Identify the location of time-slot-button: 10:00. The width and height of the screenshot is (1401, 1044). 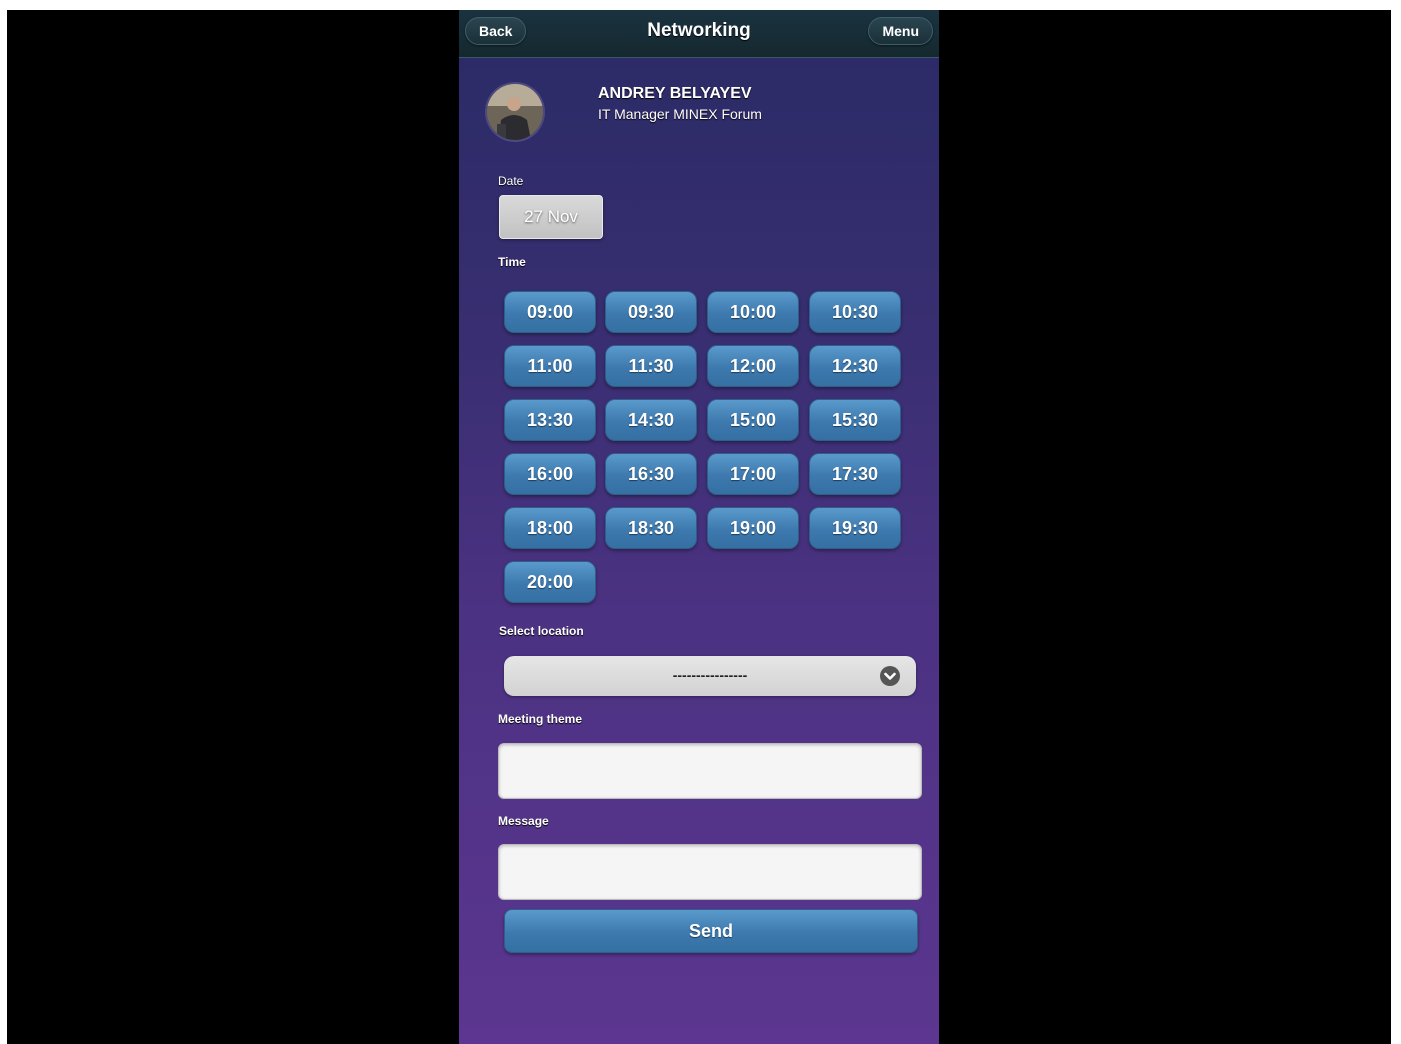
(753, 312).